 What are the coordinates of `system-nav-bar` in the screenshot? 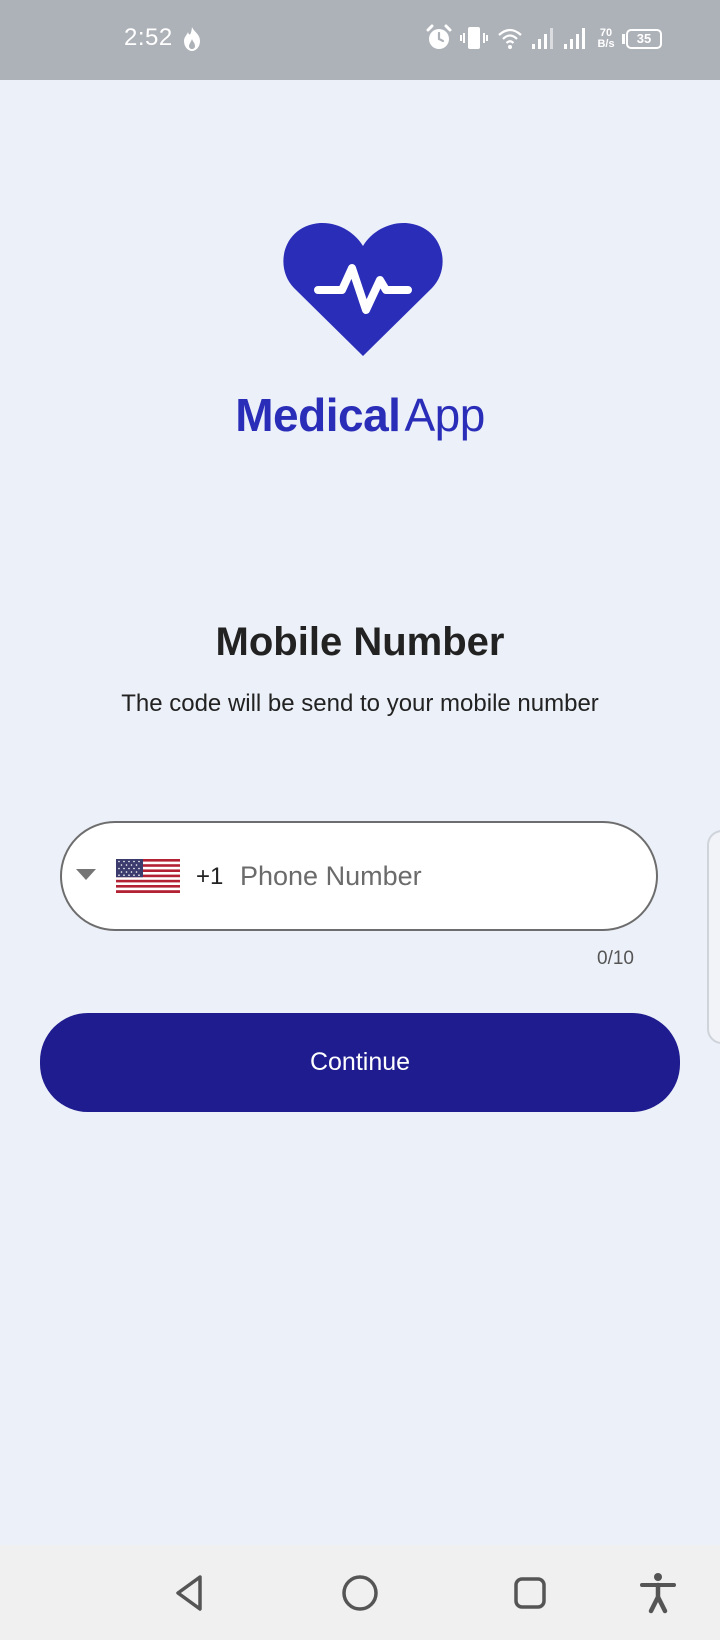 It's located at (360, 1592).